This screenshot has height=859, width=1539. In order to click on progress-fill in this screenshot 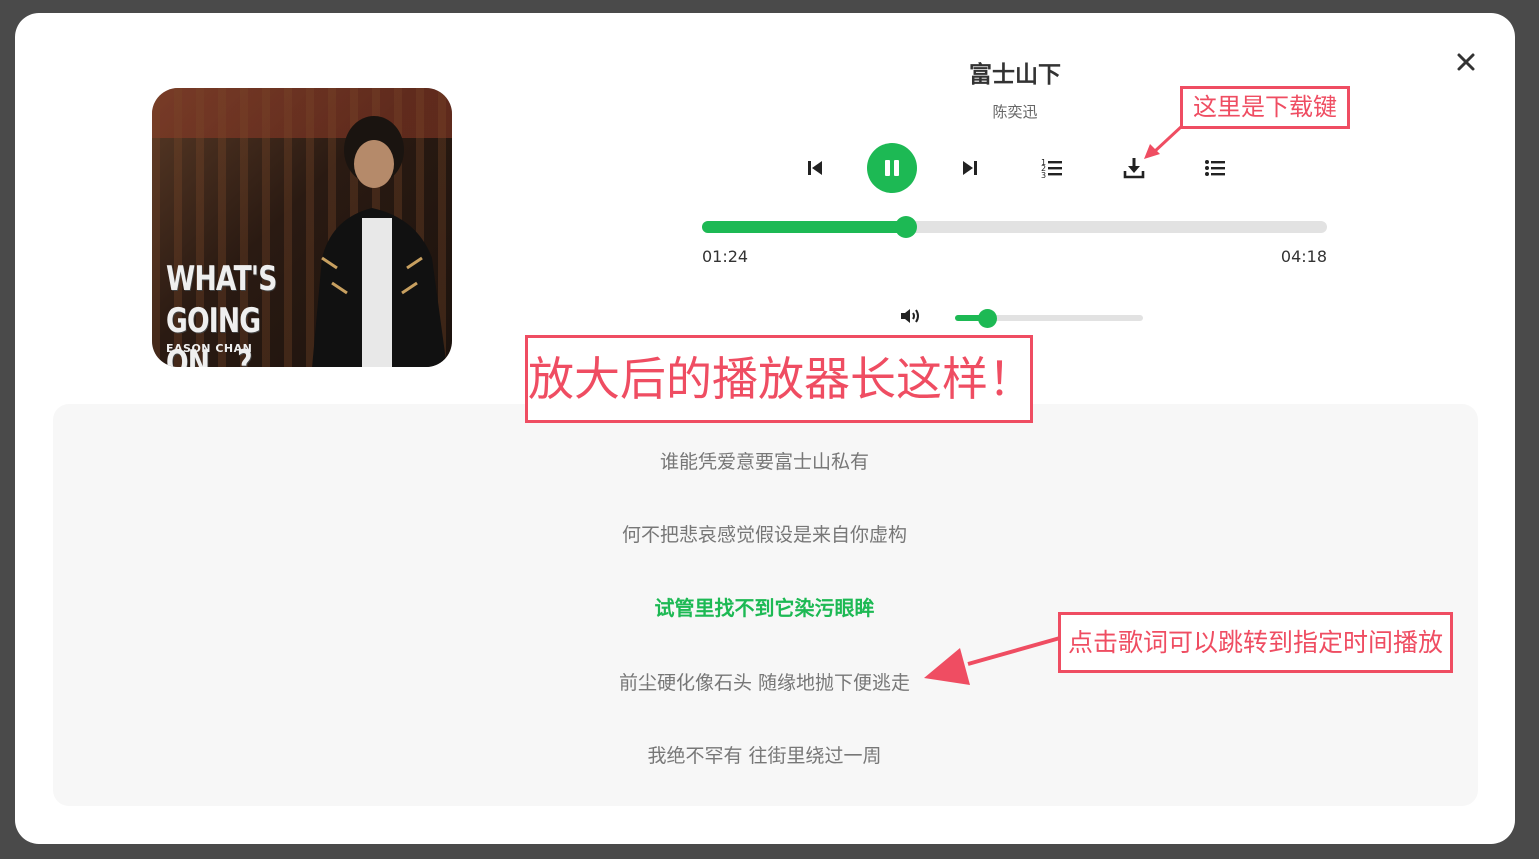, I will do `click(804, 227)`.